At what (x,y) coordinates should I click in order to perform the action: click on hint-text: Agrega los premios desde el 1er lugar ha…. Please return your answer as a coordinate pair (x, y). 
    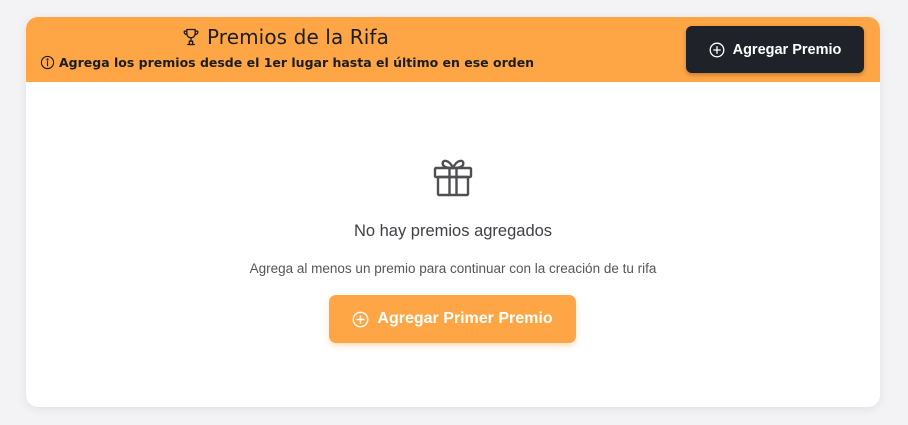
    Looking at the image, I should click on (297, 62).